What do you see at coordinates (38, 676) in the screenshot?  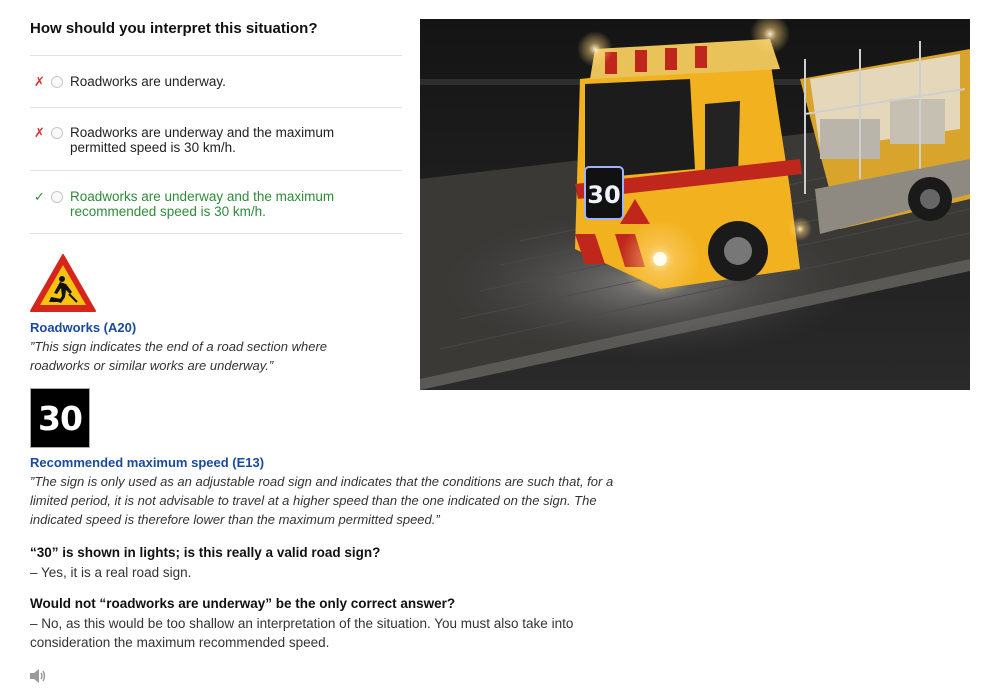 I see `speaker-icon` at bounding box center [38, 676].